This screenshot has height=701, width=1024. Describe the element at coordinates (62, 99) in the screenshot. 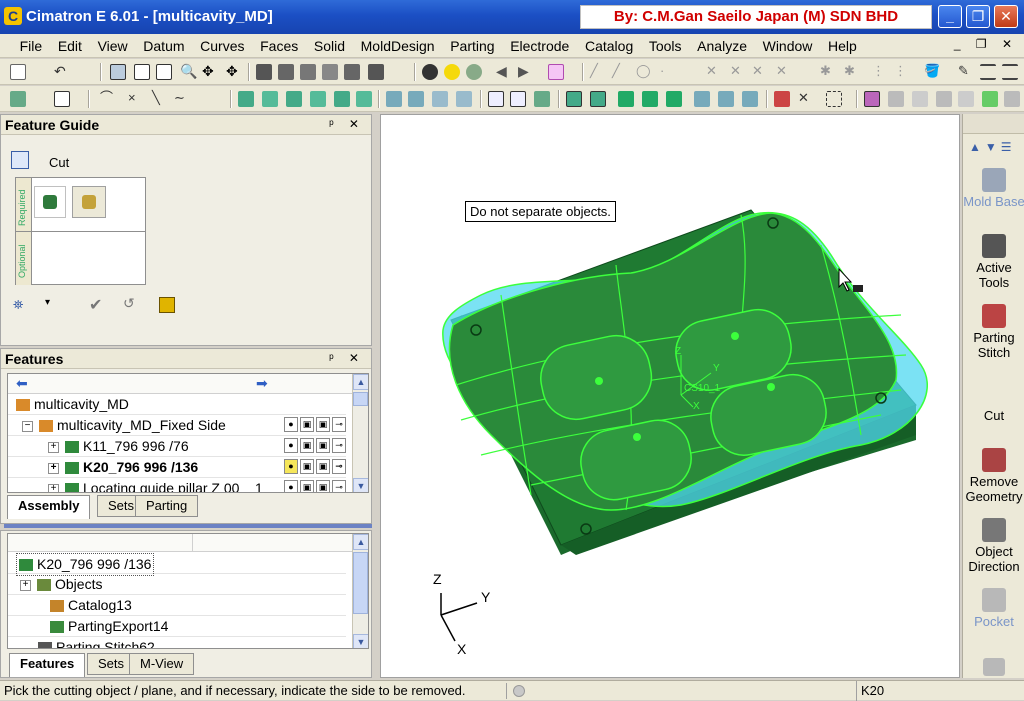

I see `edit-icon` at that location.